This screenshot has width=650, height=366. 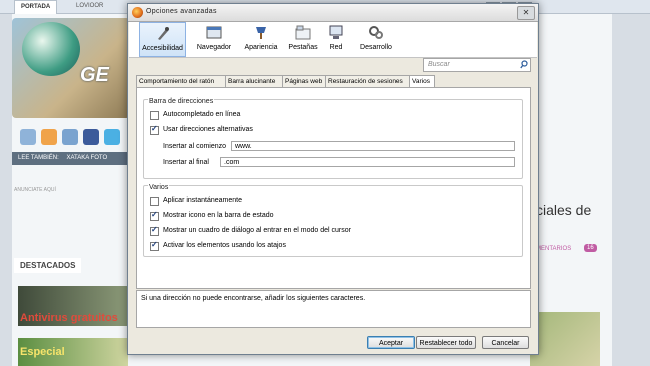 I want to click on toolbar-accessibility: Accesibilidad, so click(x=162, y=39).